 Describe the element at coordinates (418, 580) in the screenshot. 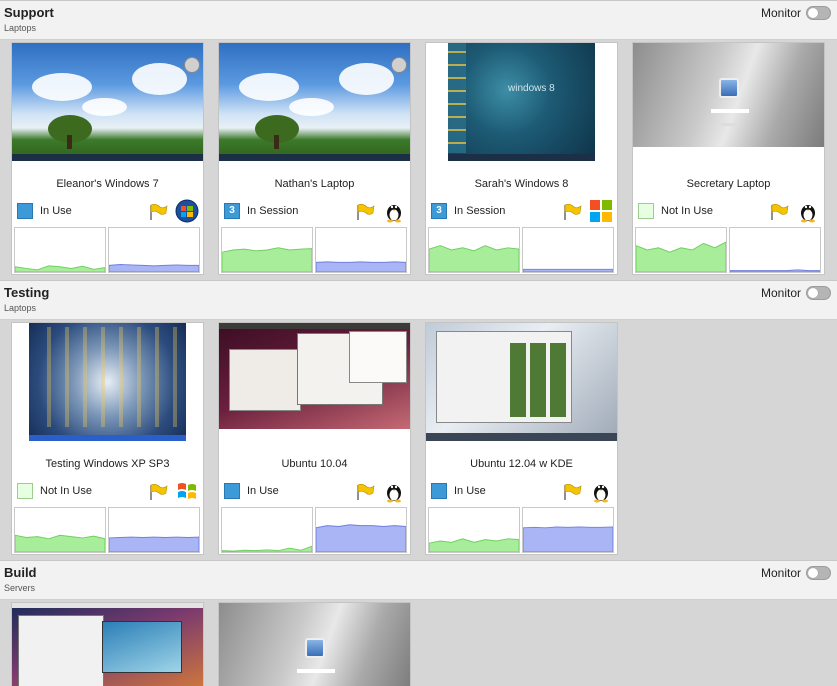

I see `group-header-build: Build Servers Monitor` at that location.